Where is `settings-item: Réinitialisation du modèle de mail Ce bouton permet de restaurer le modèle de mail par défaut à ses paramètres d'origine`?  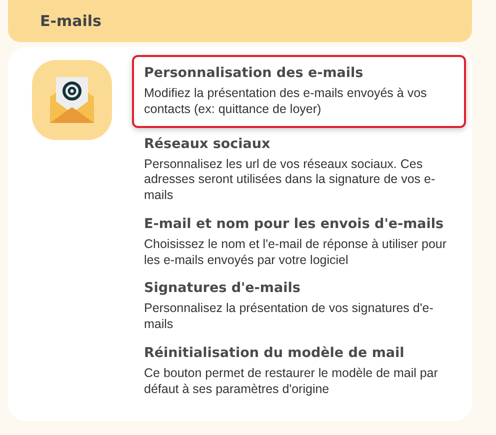
settings-item: Réinitialisation du modèle de mail Ce bouton permet de restaurer le modèle de mail par défaut à ses paramètres d'origine is located at coordinates (299, 373).